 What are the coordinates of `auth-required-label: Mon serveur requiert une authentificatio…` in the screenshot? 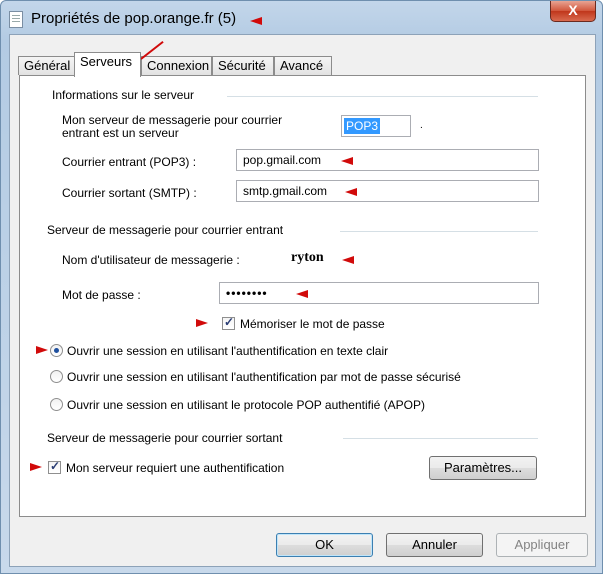 It's located at (175, 468).